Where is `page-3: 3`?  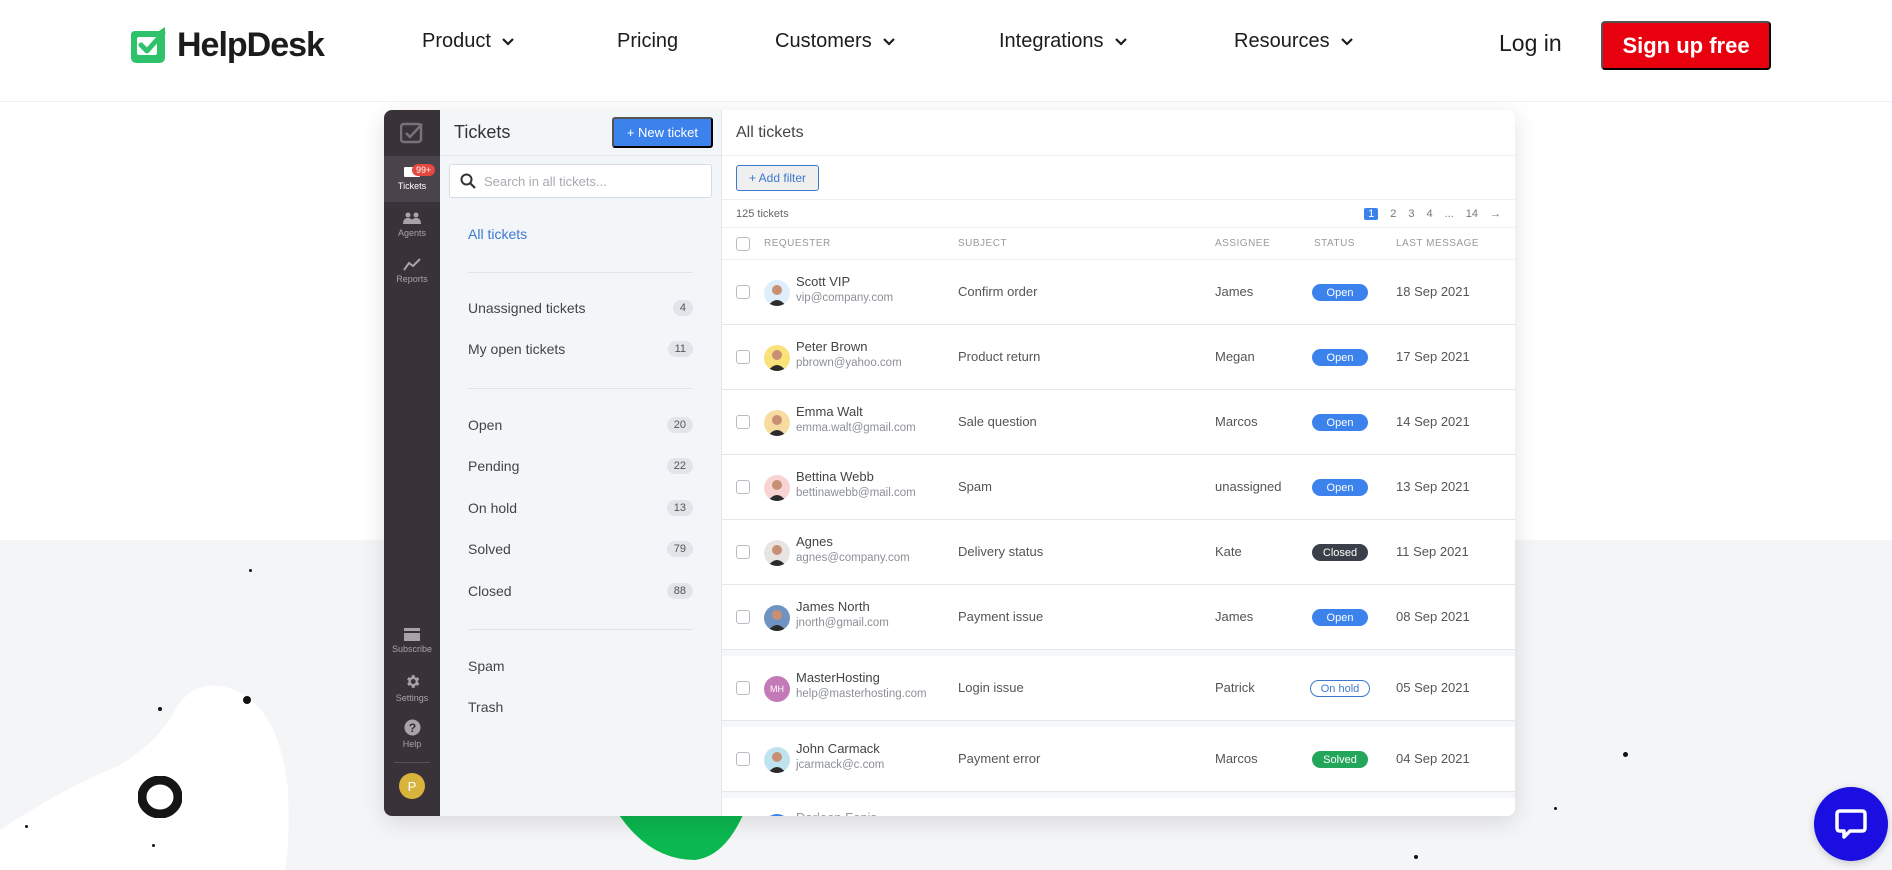
page-3: 3 is located at coordinates (1411, 214).